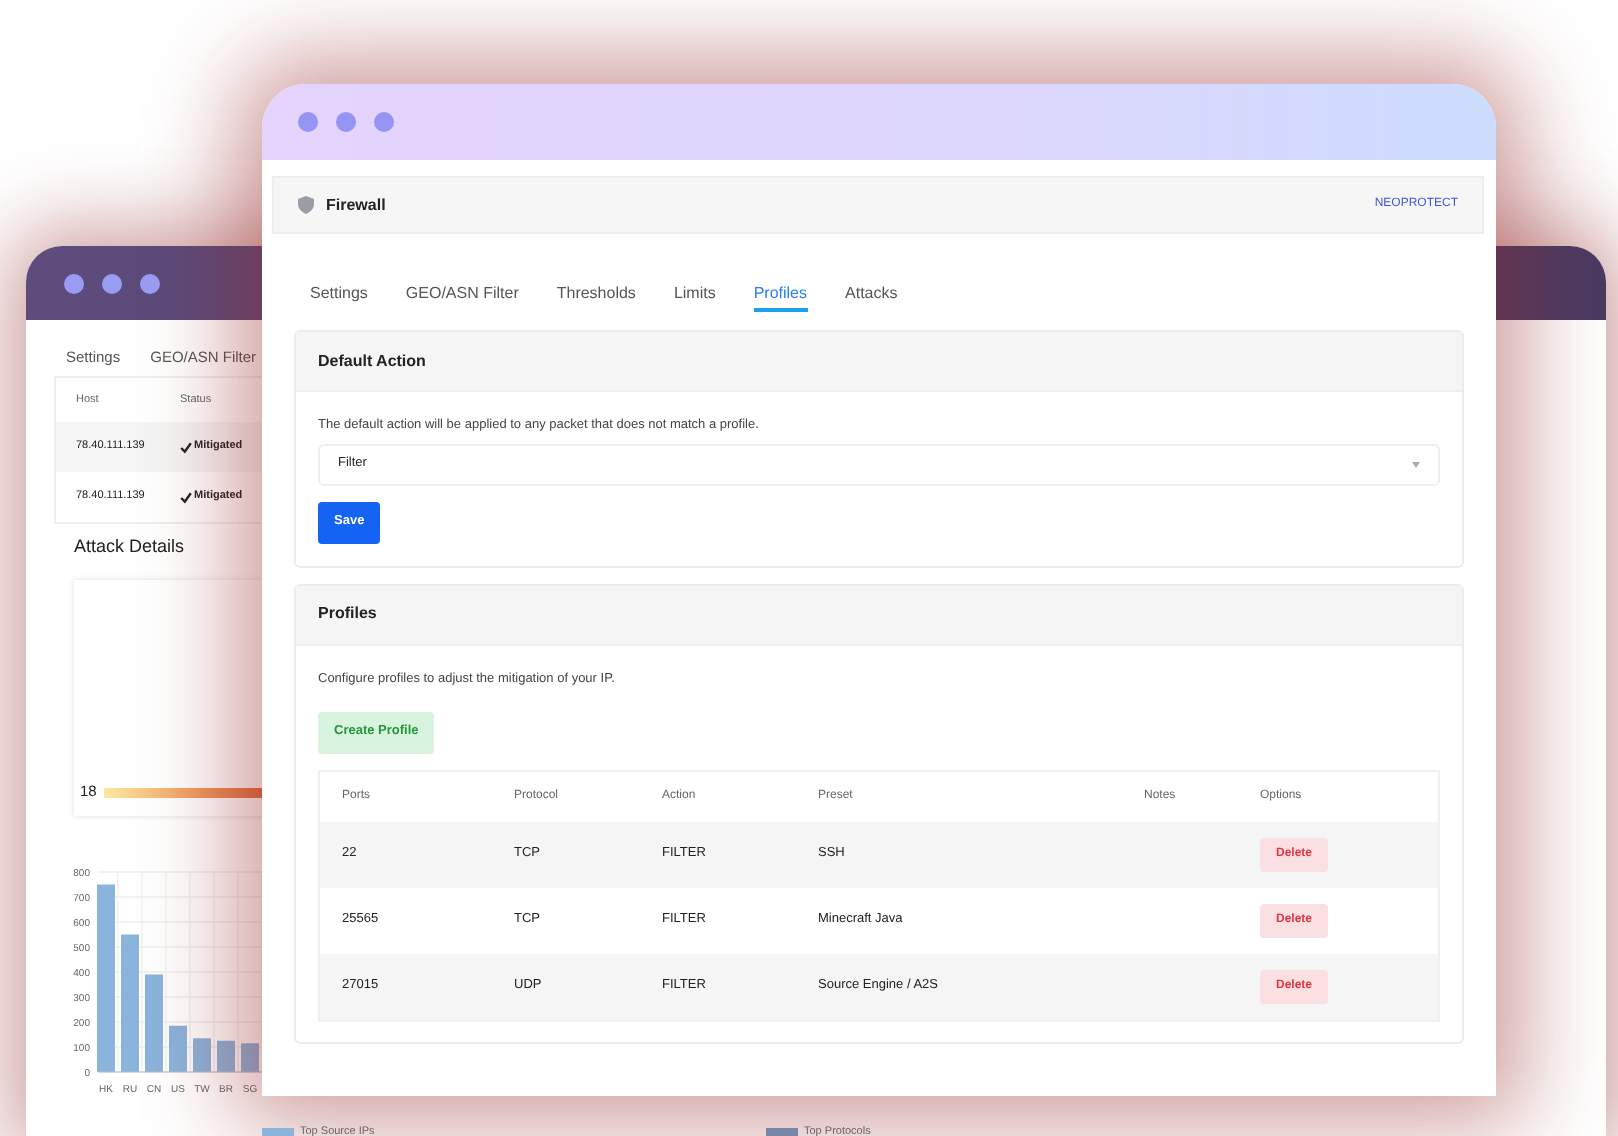 The width and height of the screenshot is (1618, 1136). Describe the element at coordinates (871, 295) in the screenshot. I see `tab: Attacks` at that location.